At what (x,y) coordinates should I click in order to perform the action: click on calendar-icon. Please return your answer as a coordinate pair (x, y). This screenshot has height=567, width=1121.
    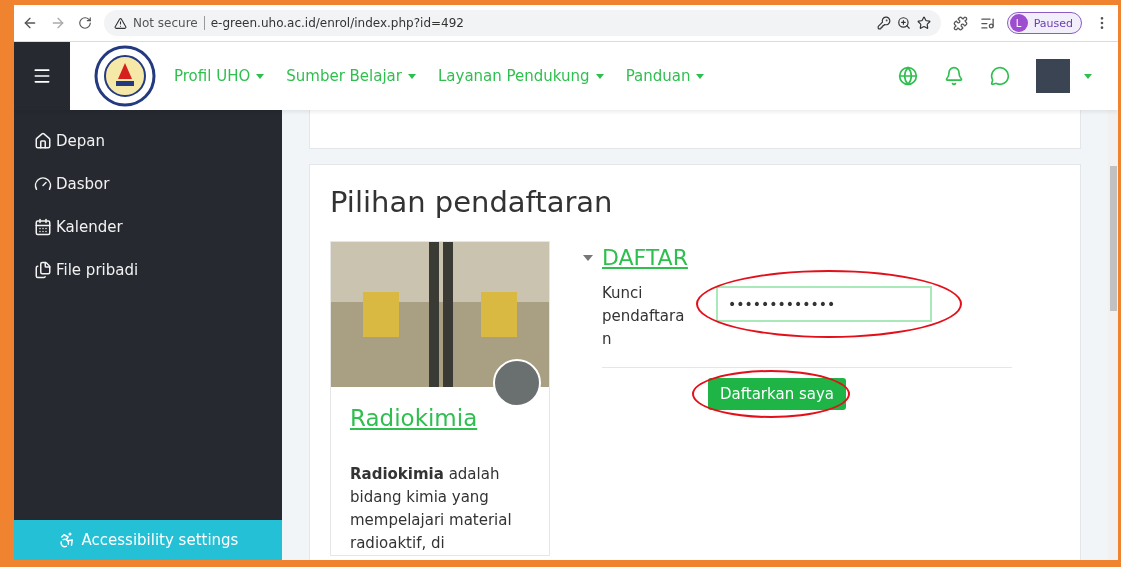
    Looking at the image, I should click on (43, 227).